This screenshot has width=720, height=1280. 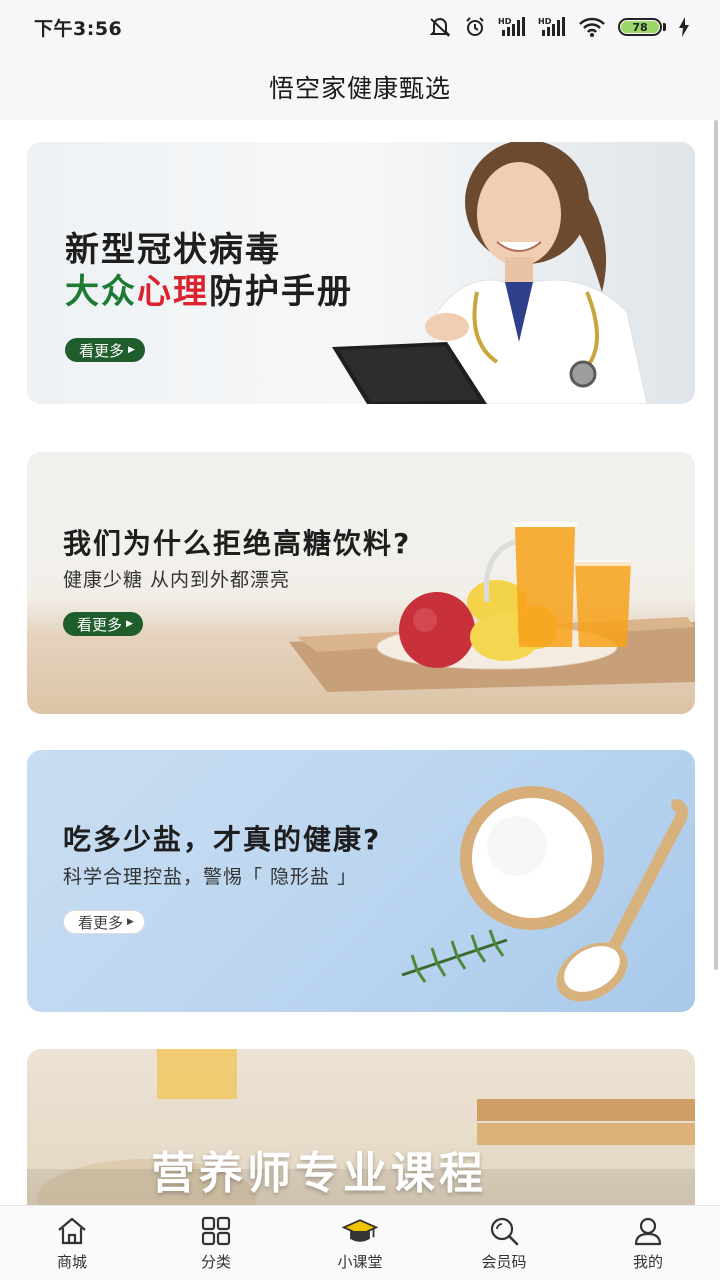 What do you see at coordinates (360, 27) in the screenshot?
I see `status-bar: 下午3:56 HD HD 78` at bounding box center [360, 27].